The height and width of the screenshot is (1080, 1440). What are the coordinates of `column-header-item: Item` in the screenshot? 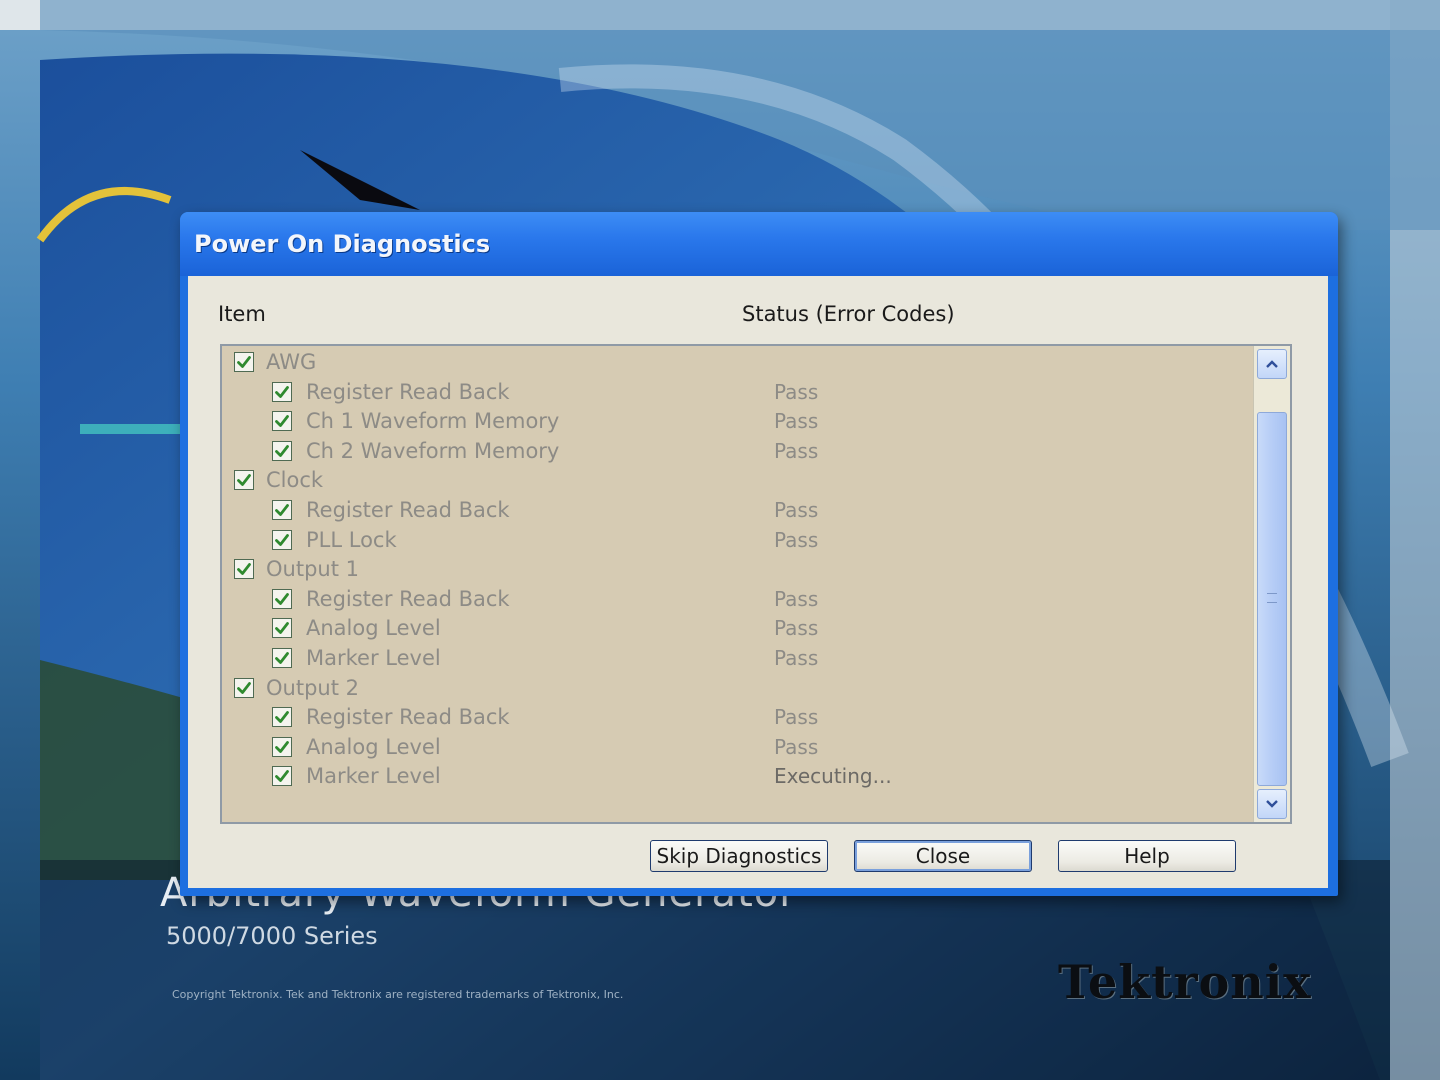 It's located at (242, 314).